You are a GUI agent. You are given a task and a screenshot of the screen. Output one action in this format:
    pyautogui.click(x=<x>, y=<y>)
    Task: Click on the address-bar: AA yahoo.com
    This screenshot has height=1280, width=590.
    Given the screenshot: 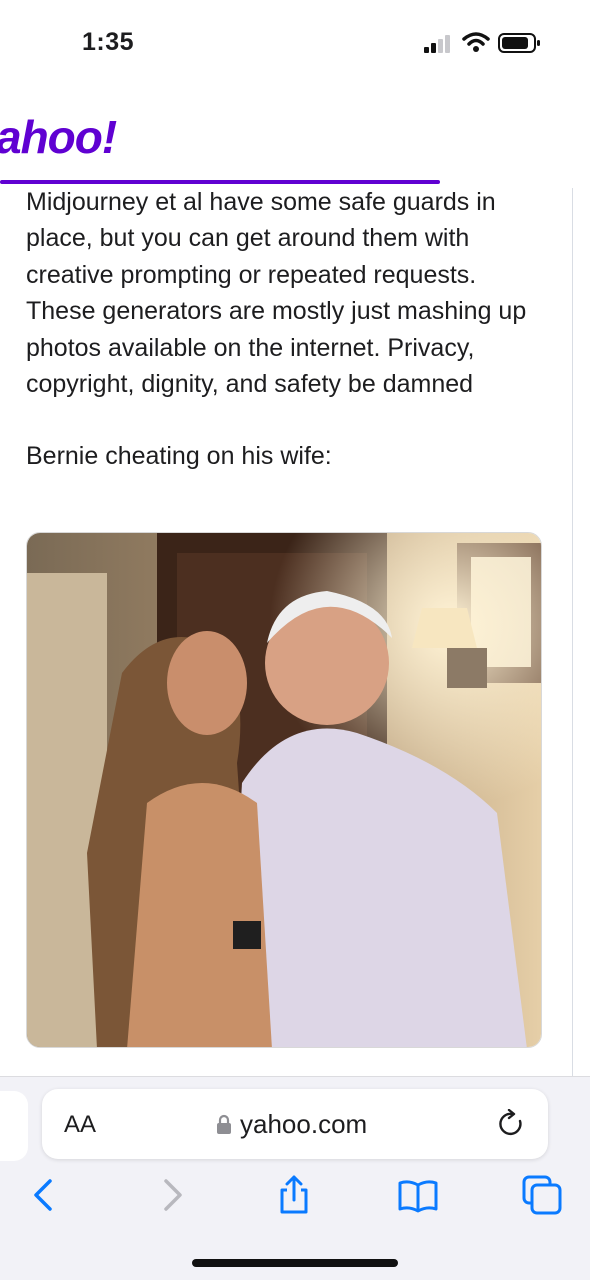 What is the action you would take?
    pyautogui.click(x=295, y=1124)
    